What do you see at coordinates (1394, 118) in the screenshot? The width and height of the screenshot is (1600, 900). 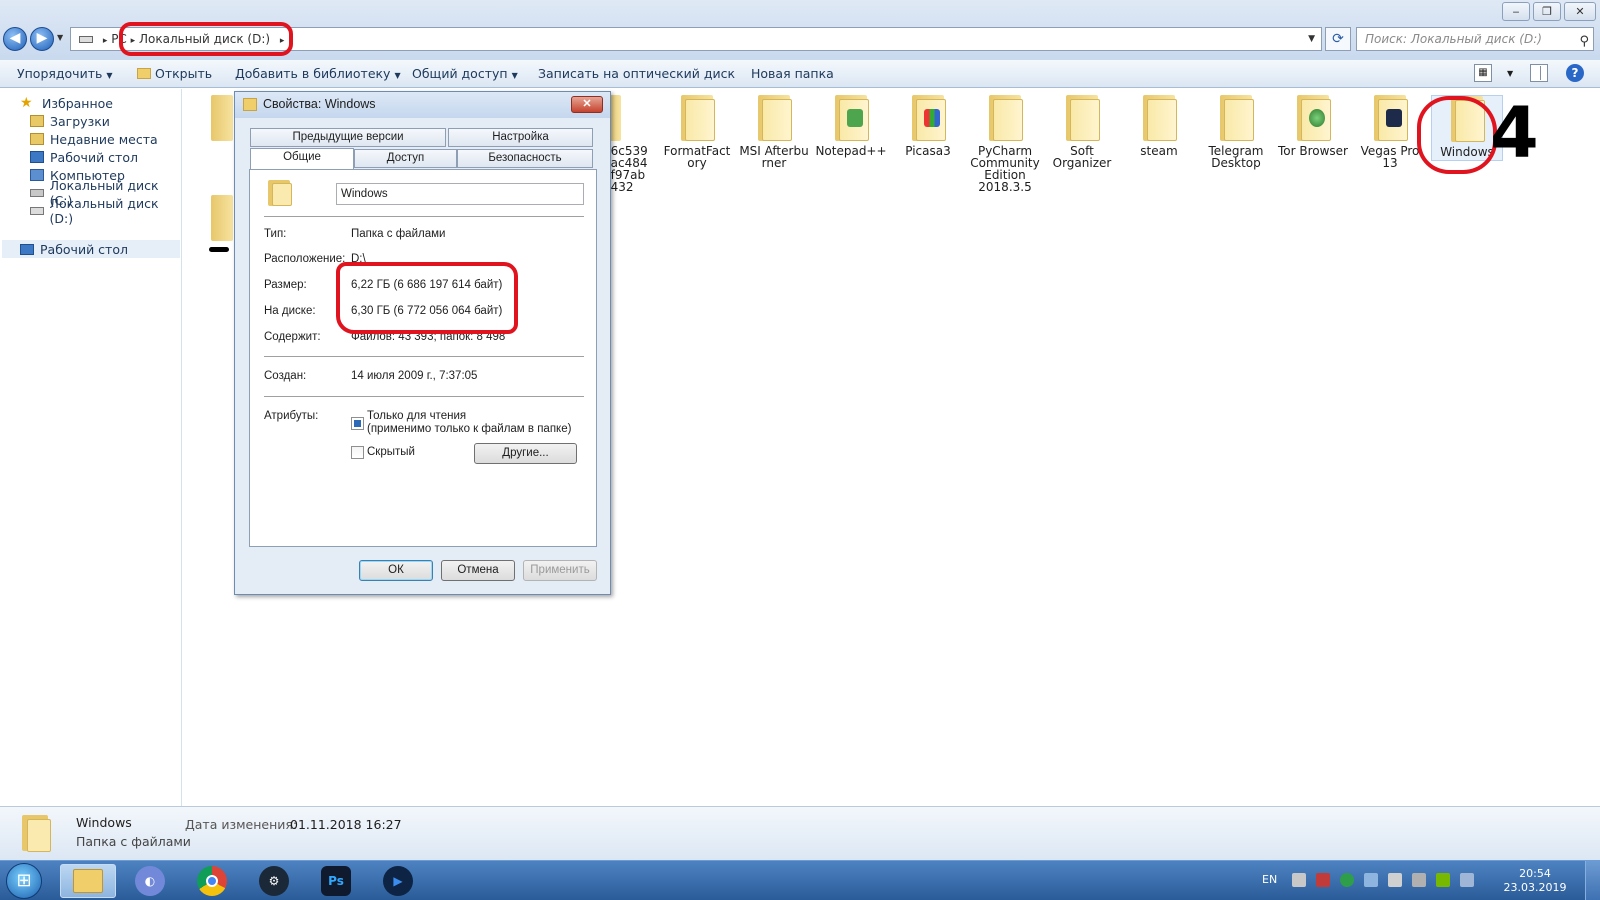 I see `vegas-pro-icon` at bounding box center [1394, 118].